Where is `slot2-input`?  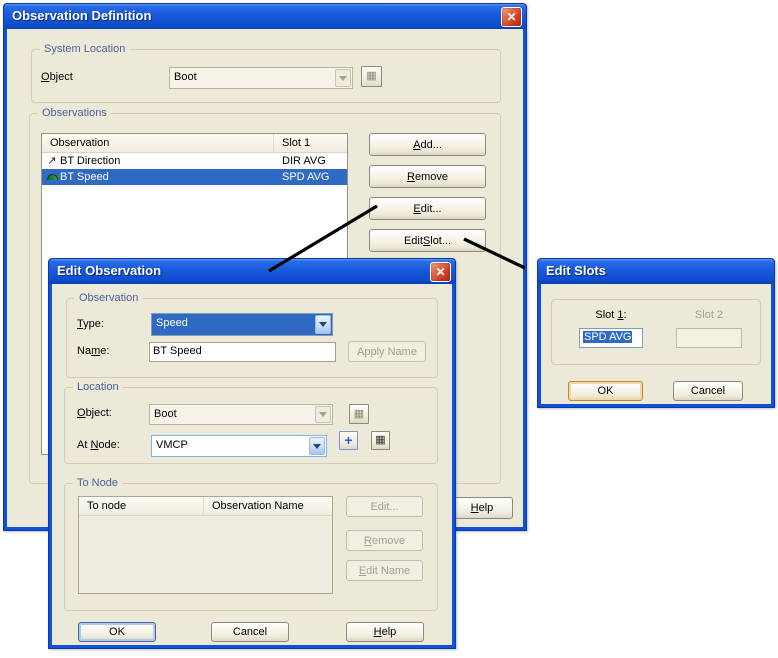
slot2-input is located at coordinates (709, 338).